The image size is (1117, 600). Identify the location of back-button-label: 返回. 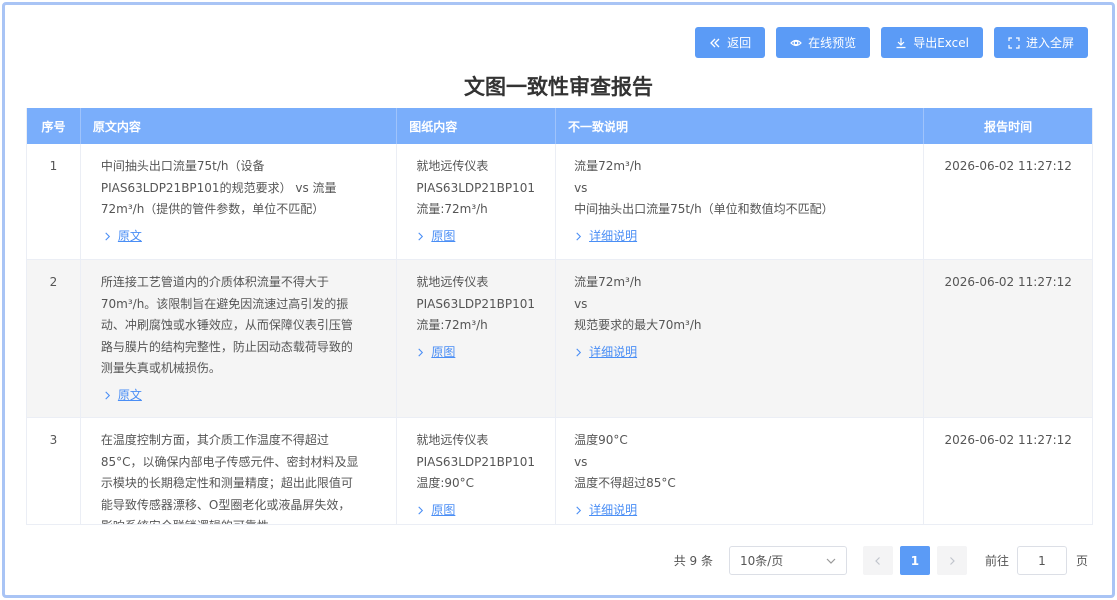
(739, 43).